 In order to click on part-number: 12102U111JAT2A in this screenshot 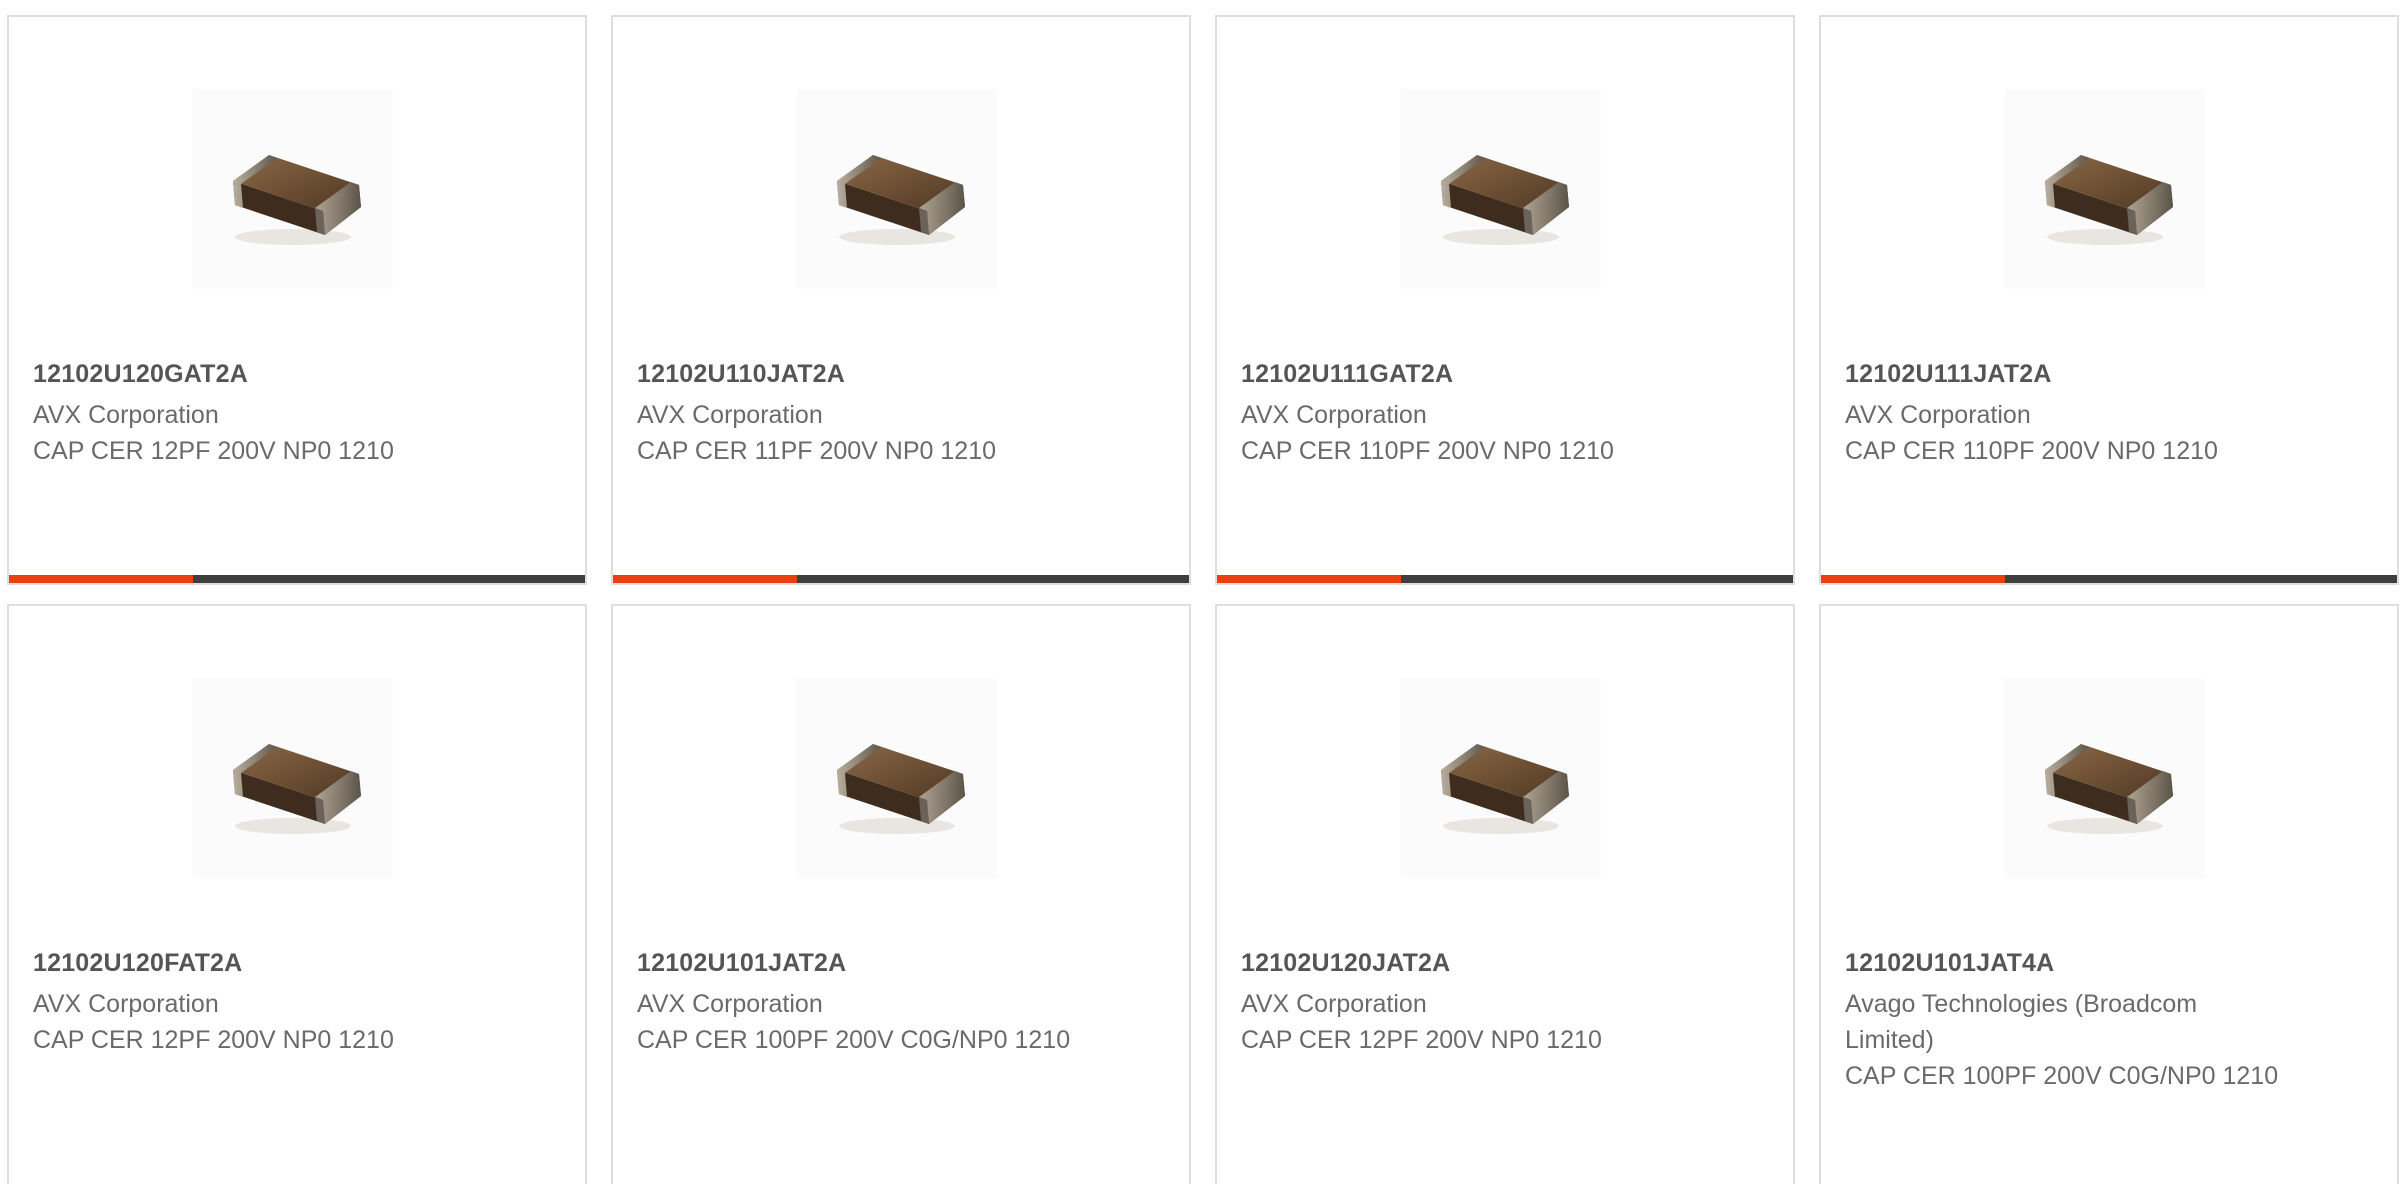, I will do `click(1948, 374)`.